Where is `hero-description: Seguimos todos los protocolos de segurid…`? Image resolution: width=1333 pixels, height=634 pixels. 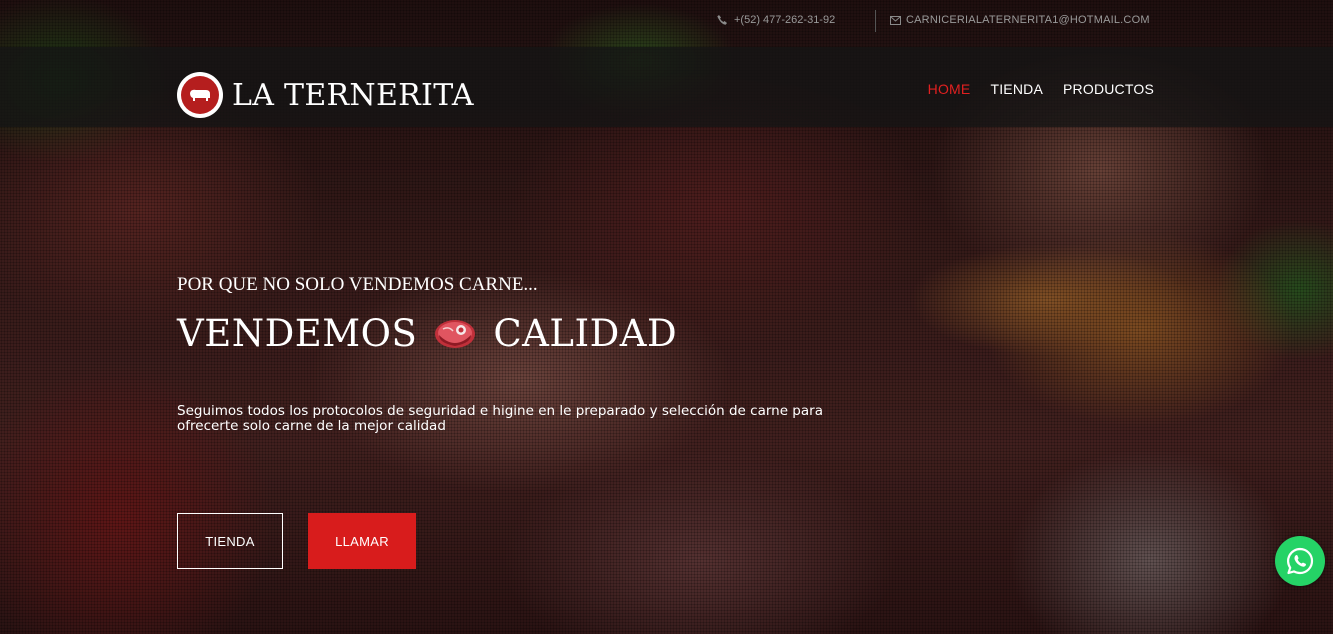 hero-description: Seguimos todos los protocolos de segurid… is located at coordinates (500, 418).